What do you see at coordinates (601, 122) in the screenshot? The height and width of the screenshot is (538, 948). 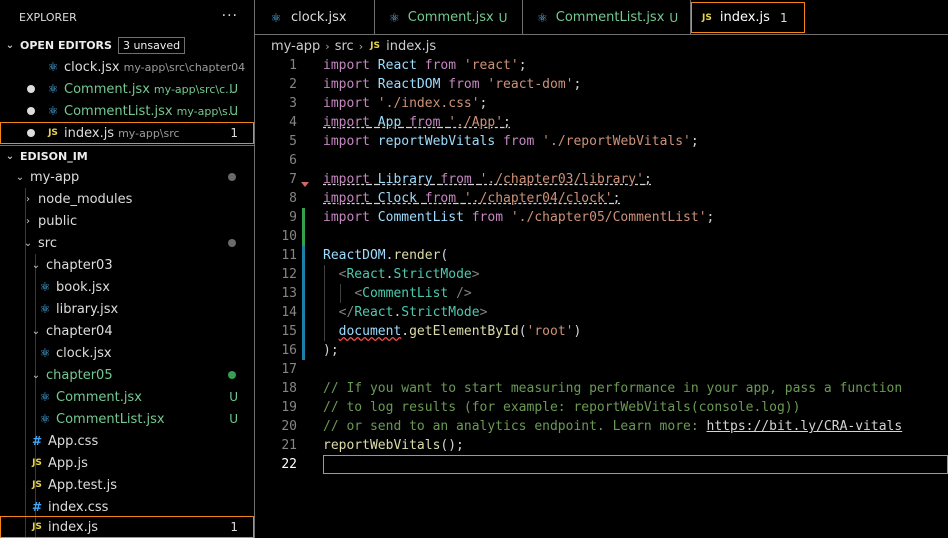 I see `code-line: 4 import App from './App';` at bounding box center [601, 122].